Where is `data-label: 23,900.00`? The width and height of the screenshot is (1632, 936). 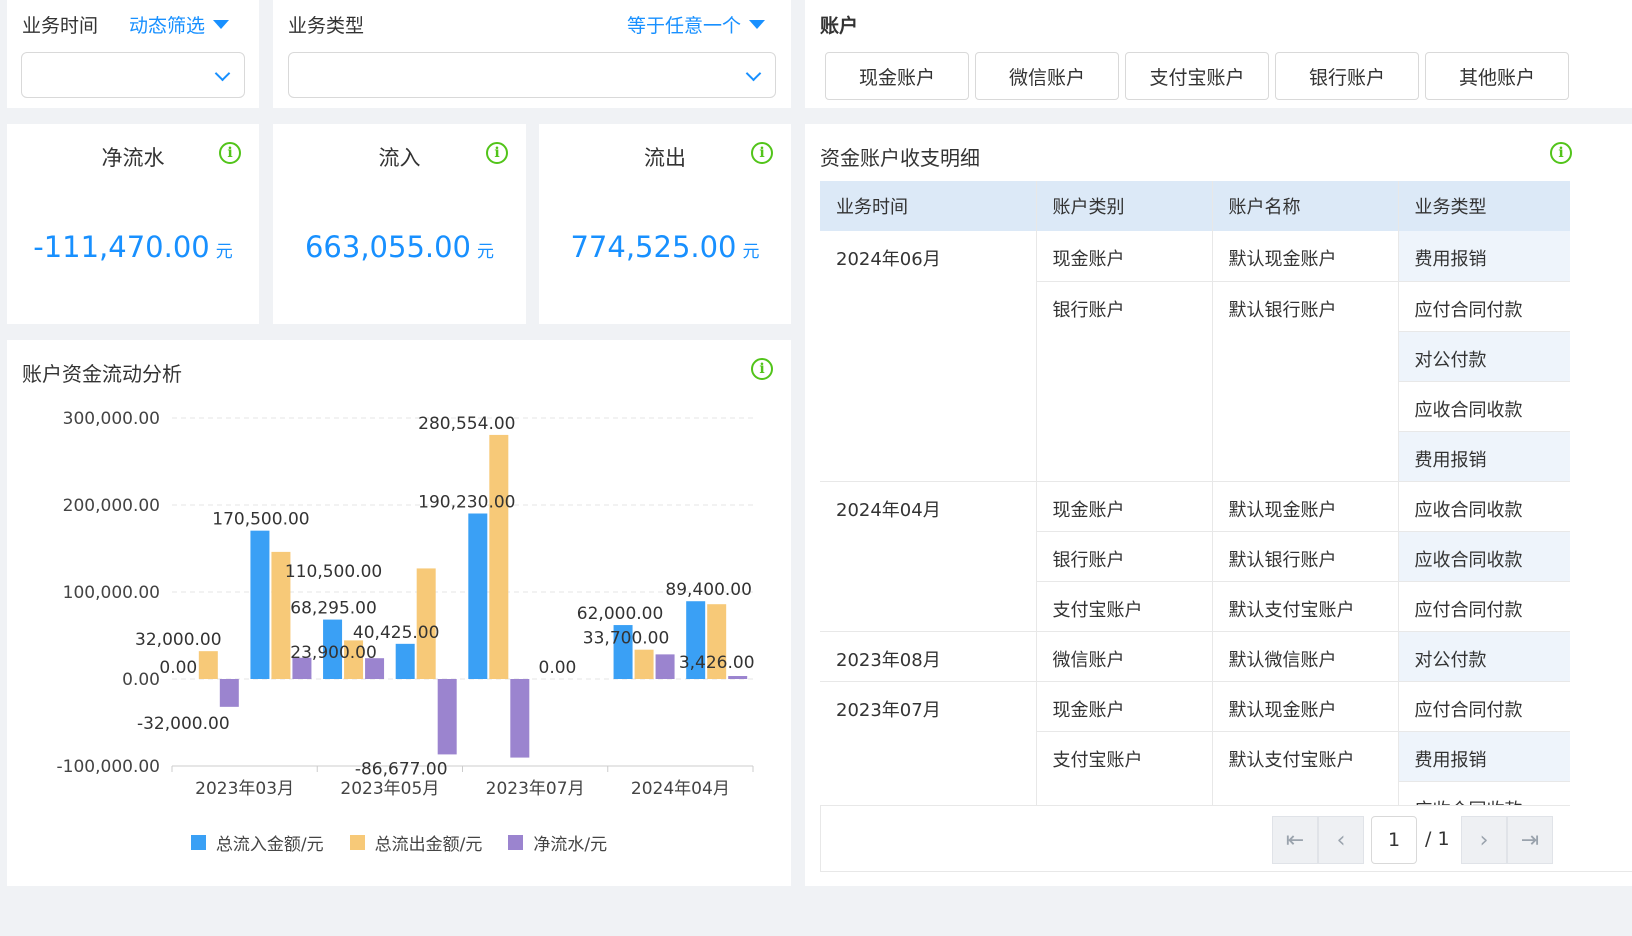 data-label: 23,900.00 is located at coordinates (333, 653).